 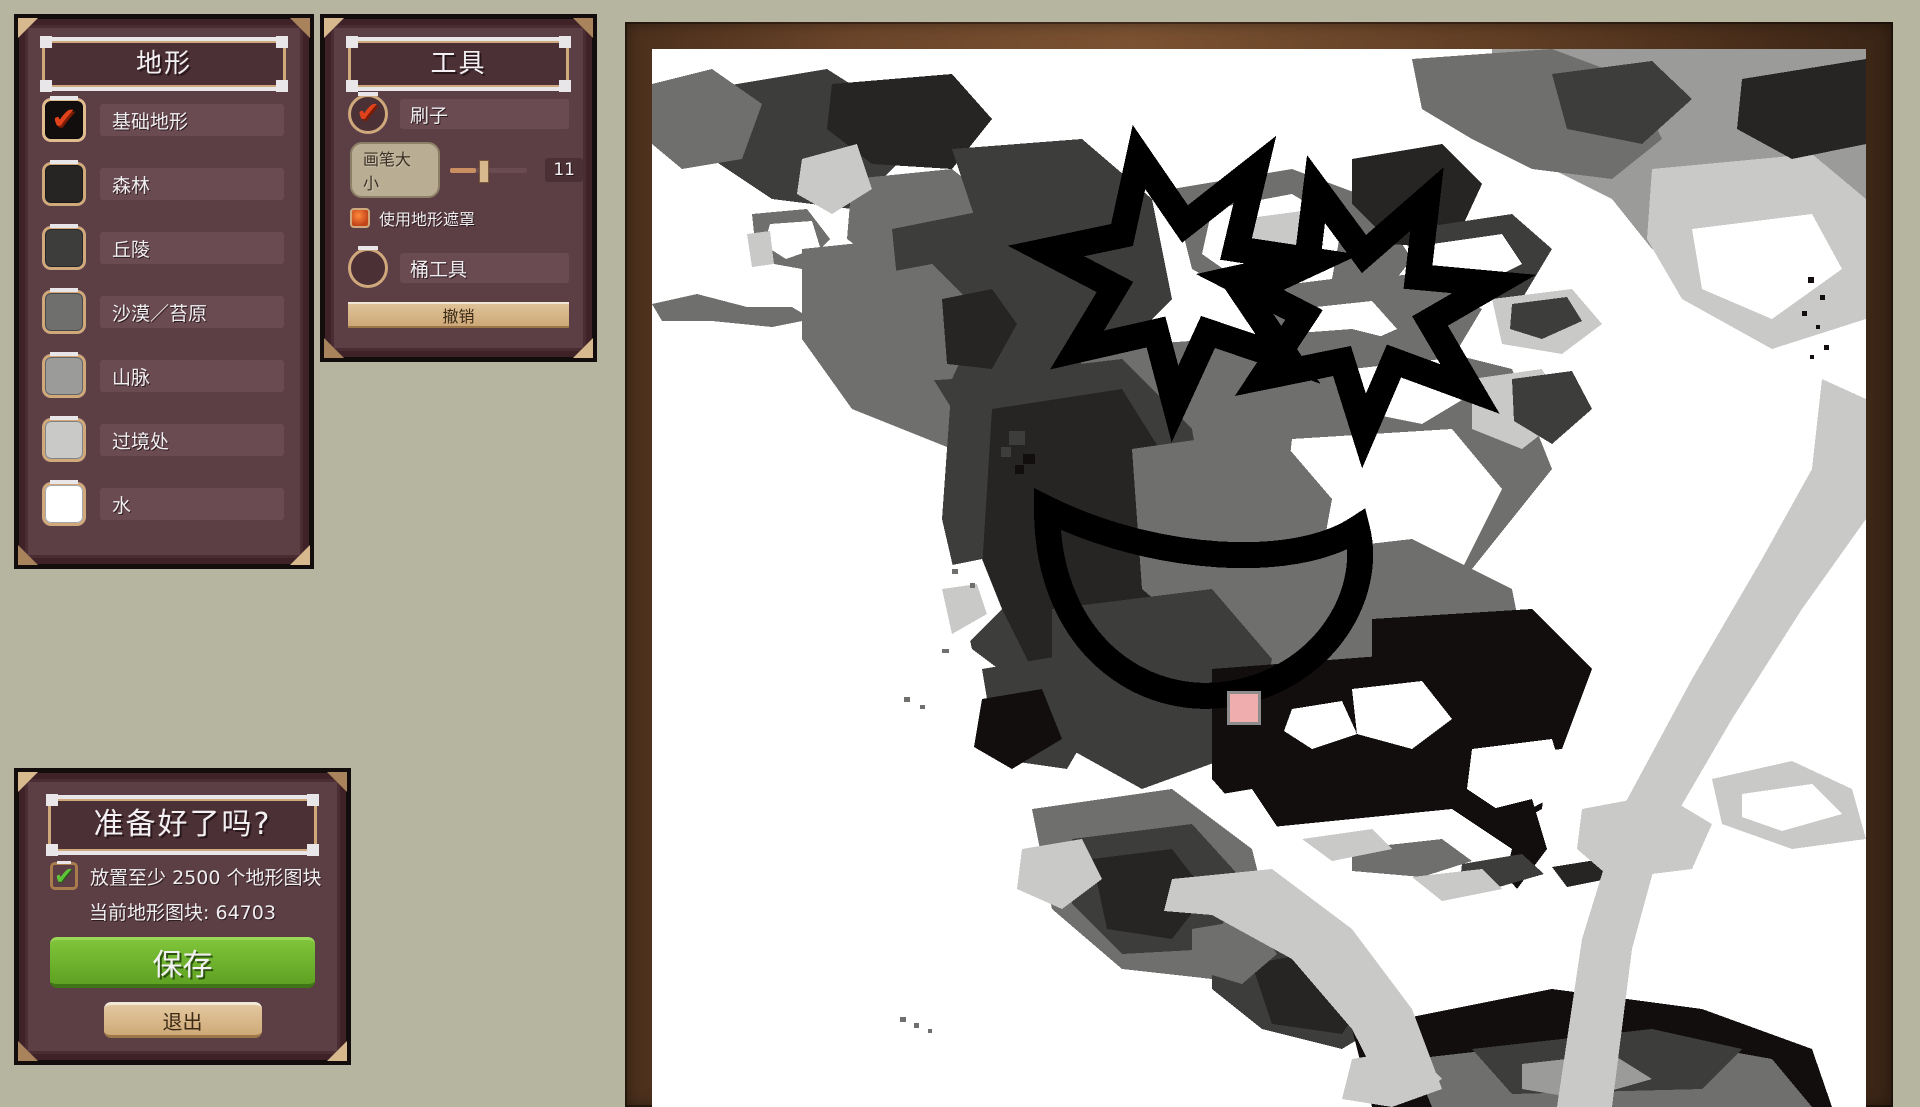 I want to click on terrain-item-hills: 丘陵, so click(x=171, y=248).